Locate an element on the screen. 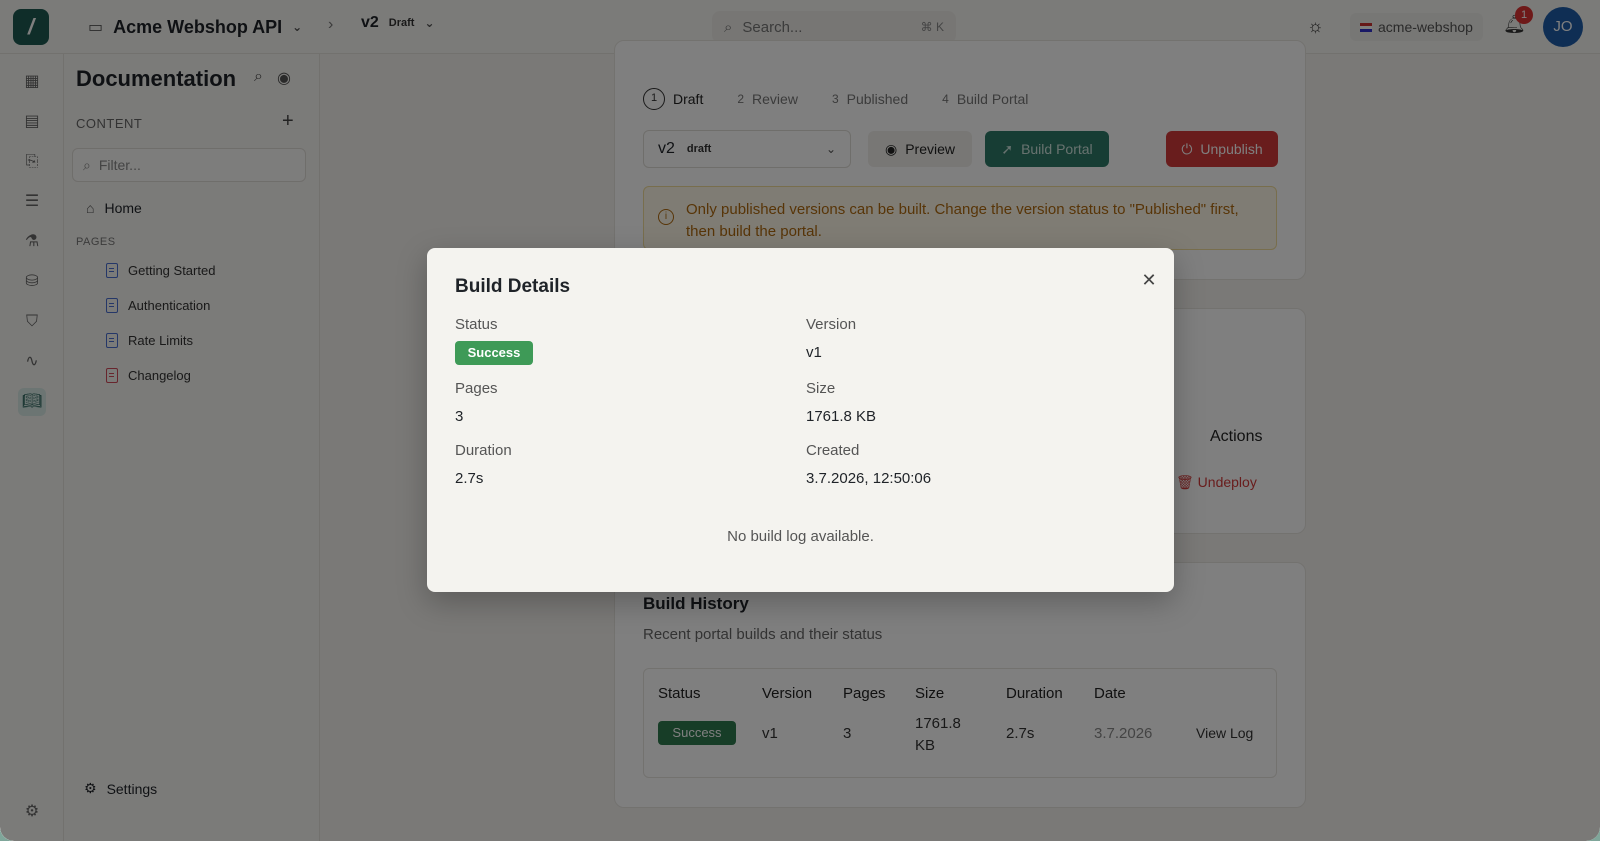 The image size is (1600, 841). version-label: Version is located at coordinates (831, 324).